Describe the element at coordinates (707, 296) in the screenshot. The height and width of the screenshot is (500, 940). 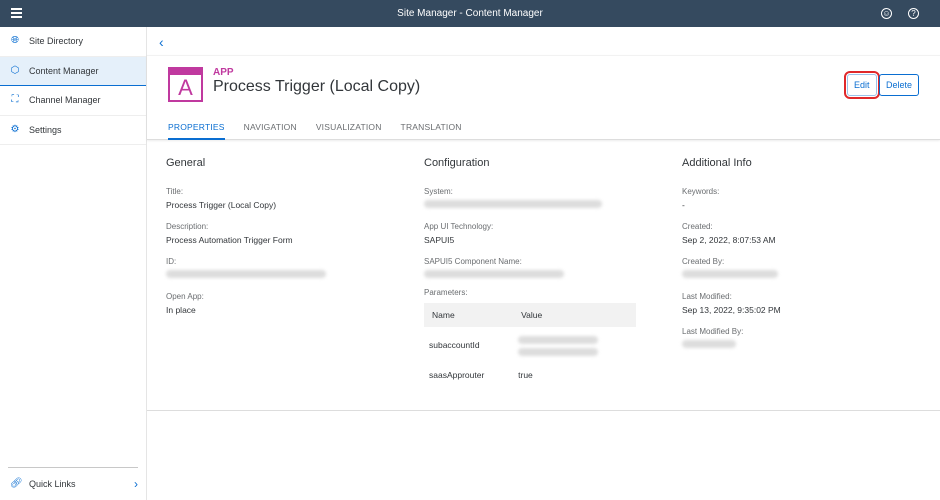
I see `field-label: Last Modified:` at that location.